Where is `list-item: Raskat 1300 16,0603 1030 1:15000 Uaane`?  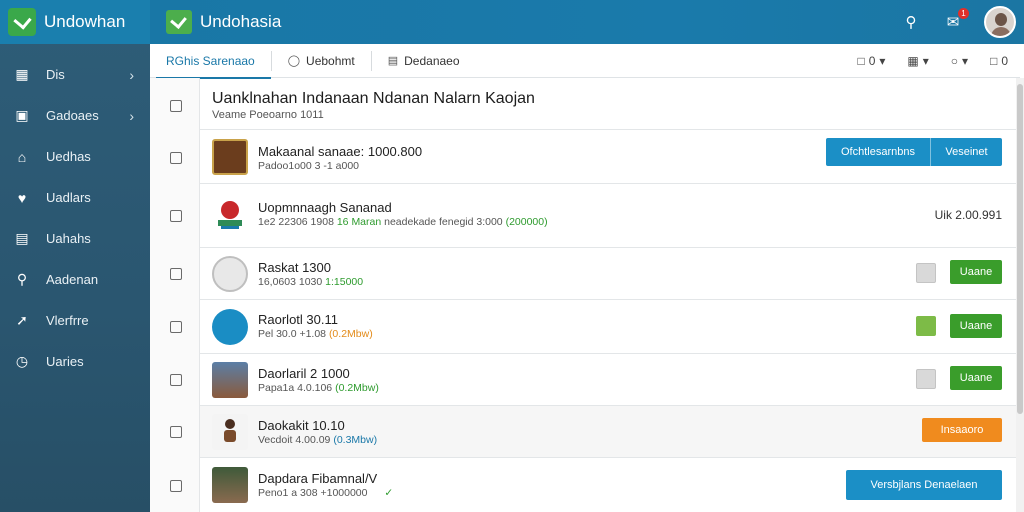 list-item: Raskat 1300 16,0603 1030 1:15000 Uaane is located at coordinates (593, 274).